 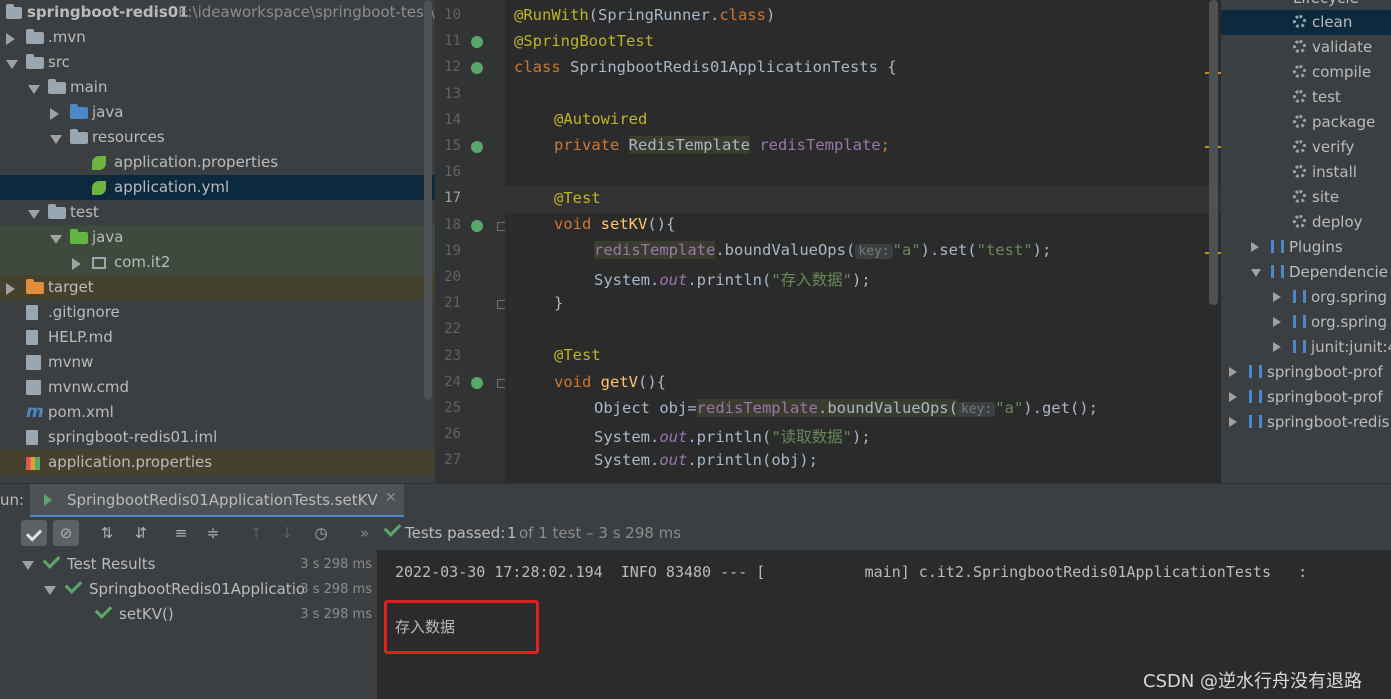 I want to click on collapse-all-icon: ≑, so click(x=213, y=533).